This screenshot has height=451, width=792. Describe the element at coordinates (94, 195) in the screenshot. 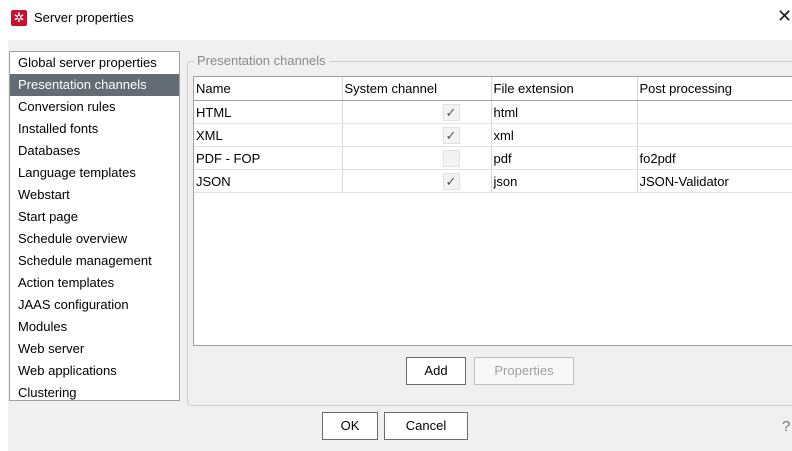

I see `sidebar-item: Webstart` at that location.